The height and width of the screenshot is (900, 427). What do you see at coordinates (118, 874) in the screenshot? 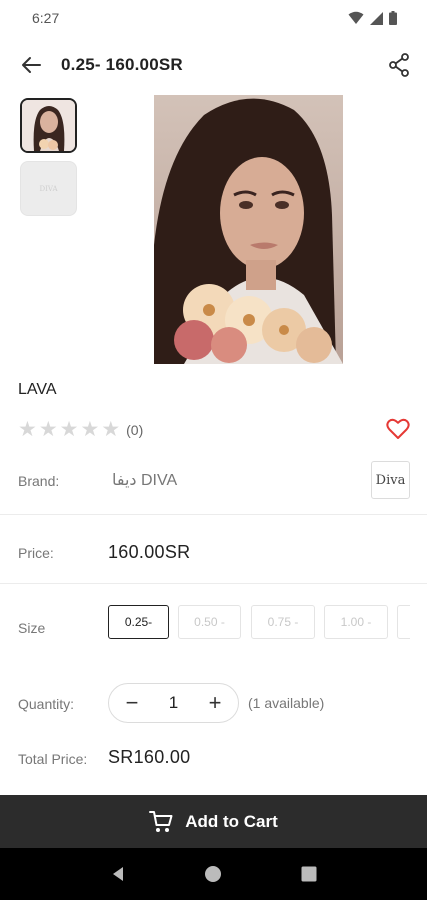
I see `nav-back-icon` at bounding box center [118, 874].